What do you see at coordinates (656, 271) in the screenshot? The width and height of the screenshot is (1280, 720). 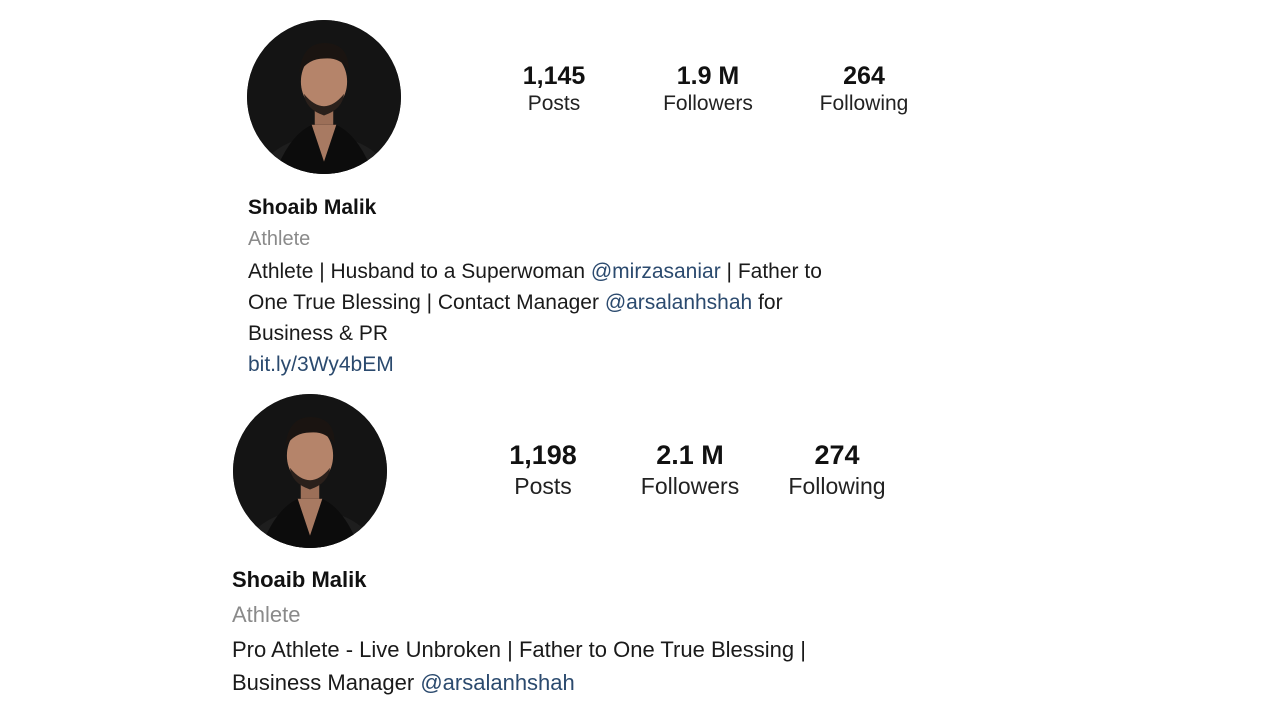 I see `mention-link: @mirzasaniar` at bounding box center [656, 271].